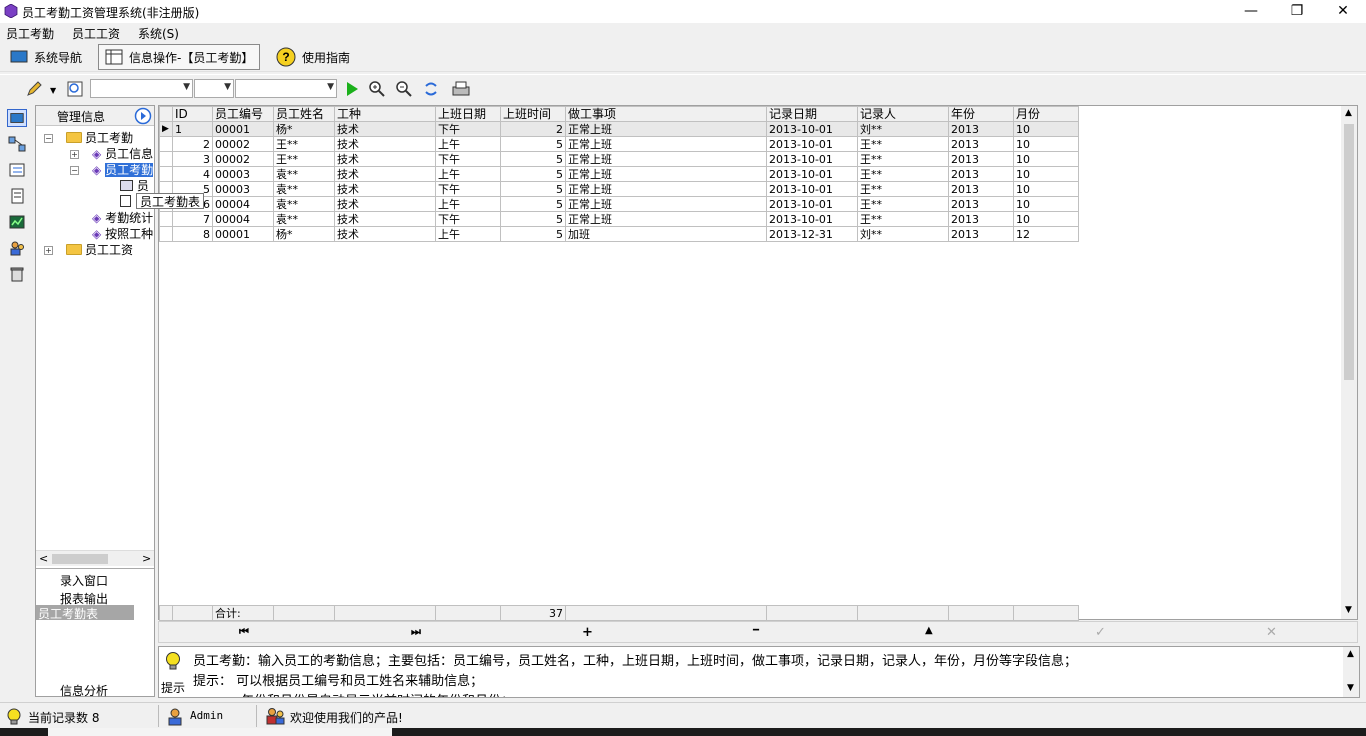 This screenshot has width=1366, height=736. What do you see at coordinates (43, 558) in the screenshot?
I see `scroll-left-icon: <` at bounding box center [43, 558].